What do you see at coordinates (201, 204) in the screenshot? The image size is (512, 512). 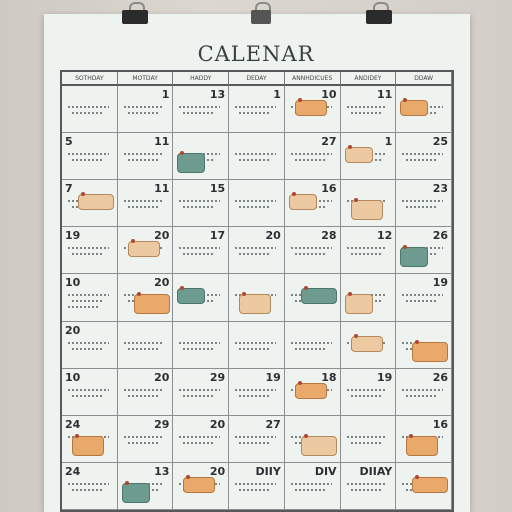 I see `day-cell: 15` at bounding box center [201, 204].